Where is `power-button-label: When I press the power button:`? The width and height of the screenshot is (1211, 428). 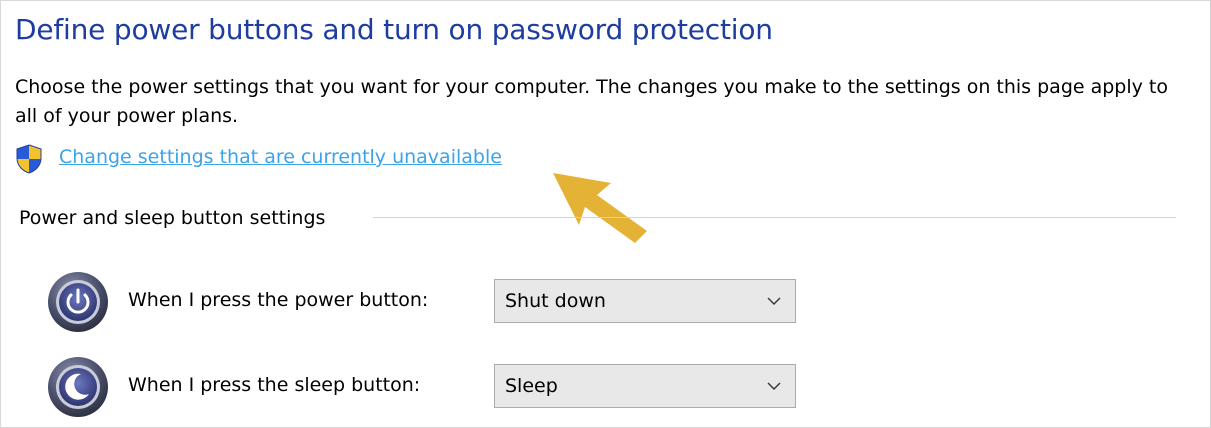 power-button-label: When I press the power button: is located at coordinates (278, 300).